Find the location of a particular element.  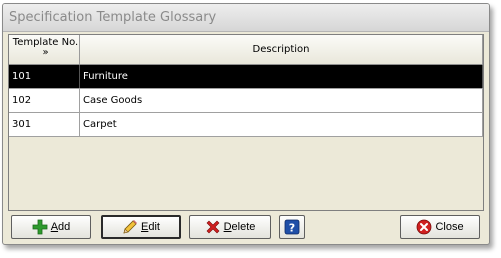

add-button-label: Add is located at coordinates (61, 227).